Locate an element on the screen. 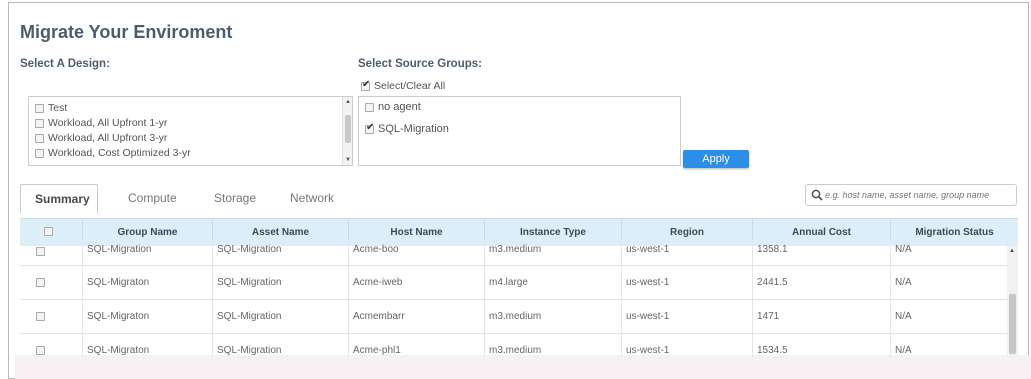 The width and height of the screenshot is (1031, 379). group-option: SQL-Migration is located at coordinates (519, 131).